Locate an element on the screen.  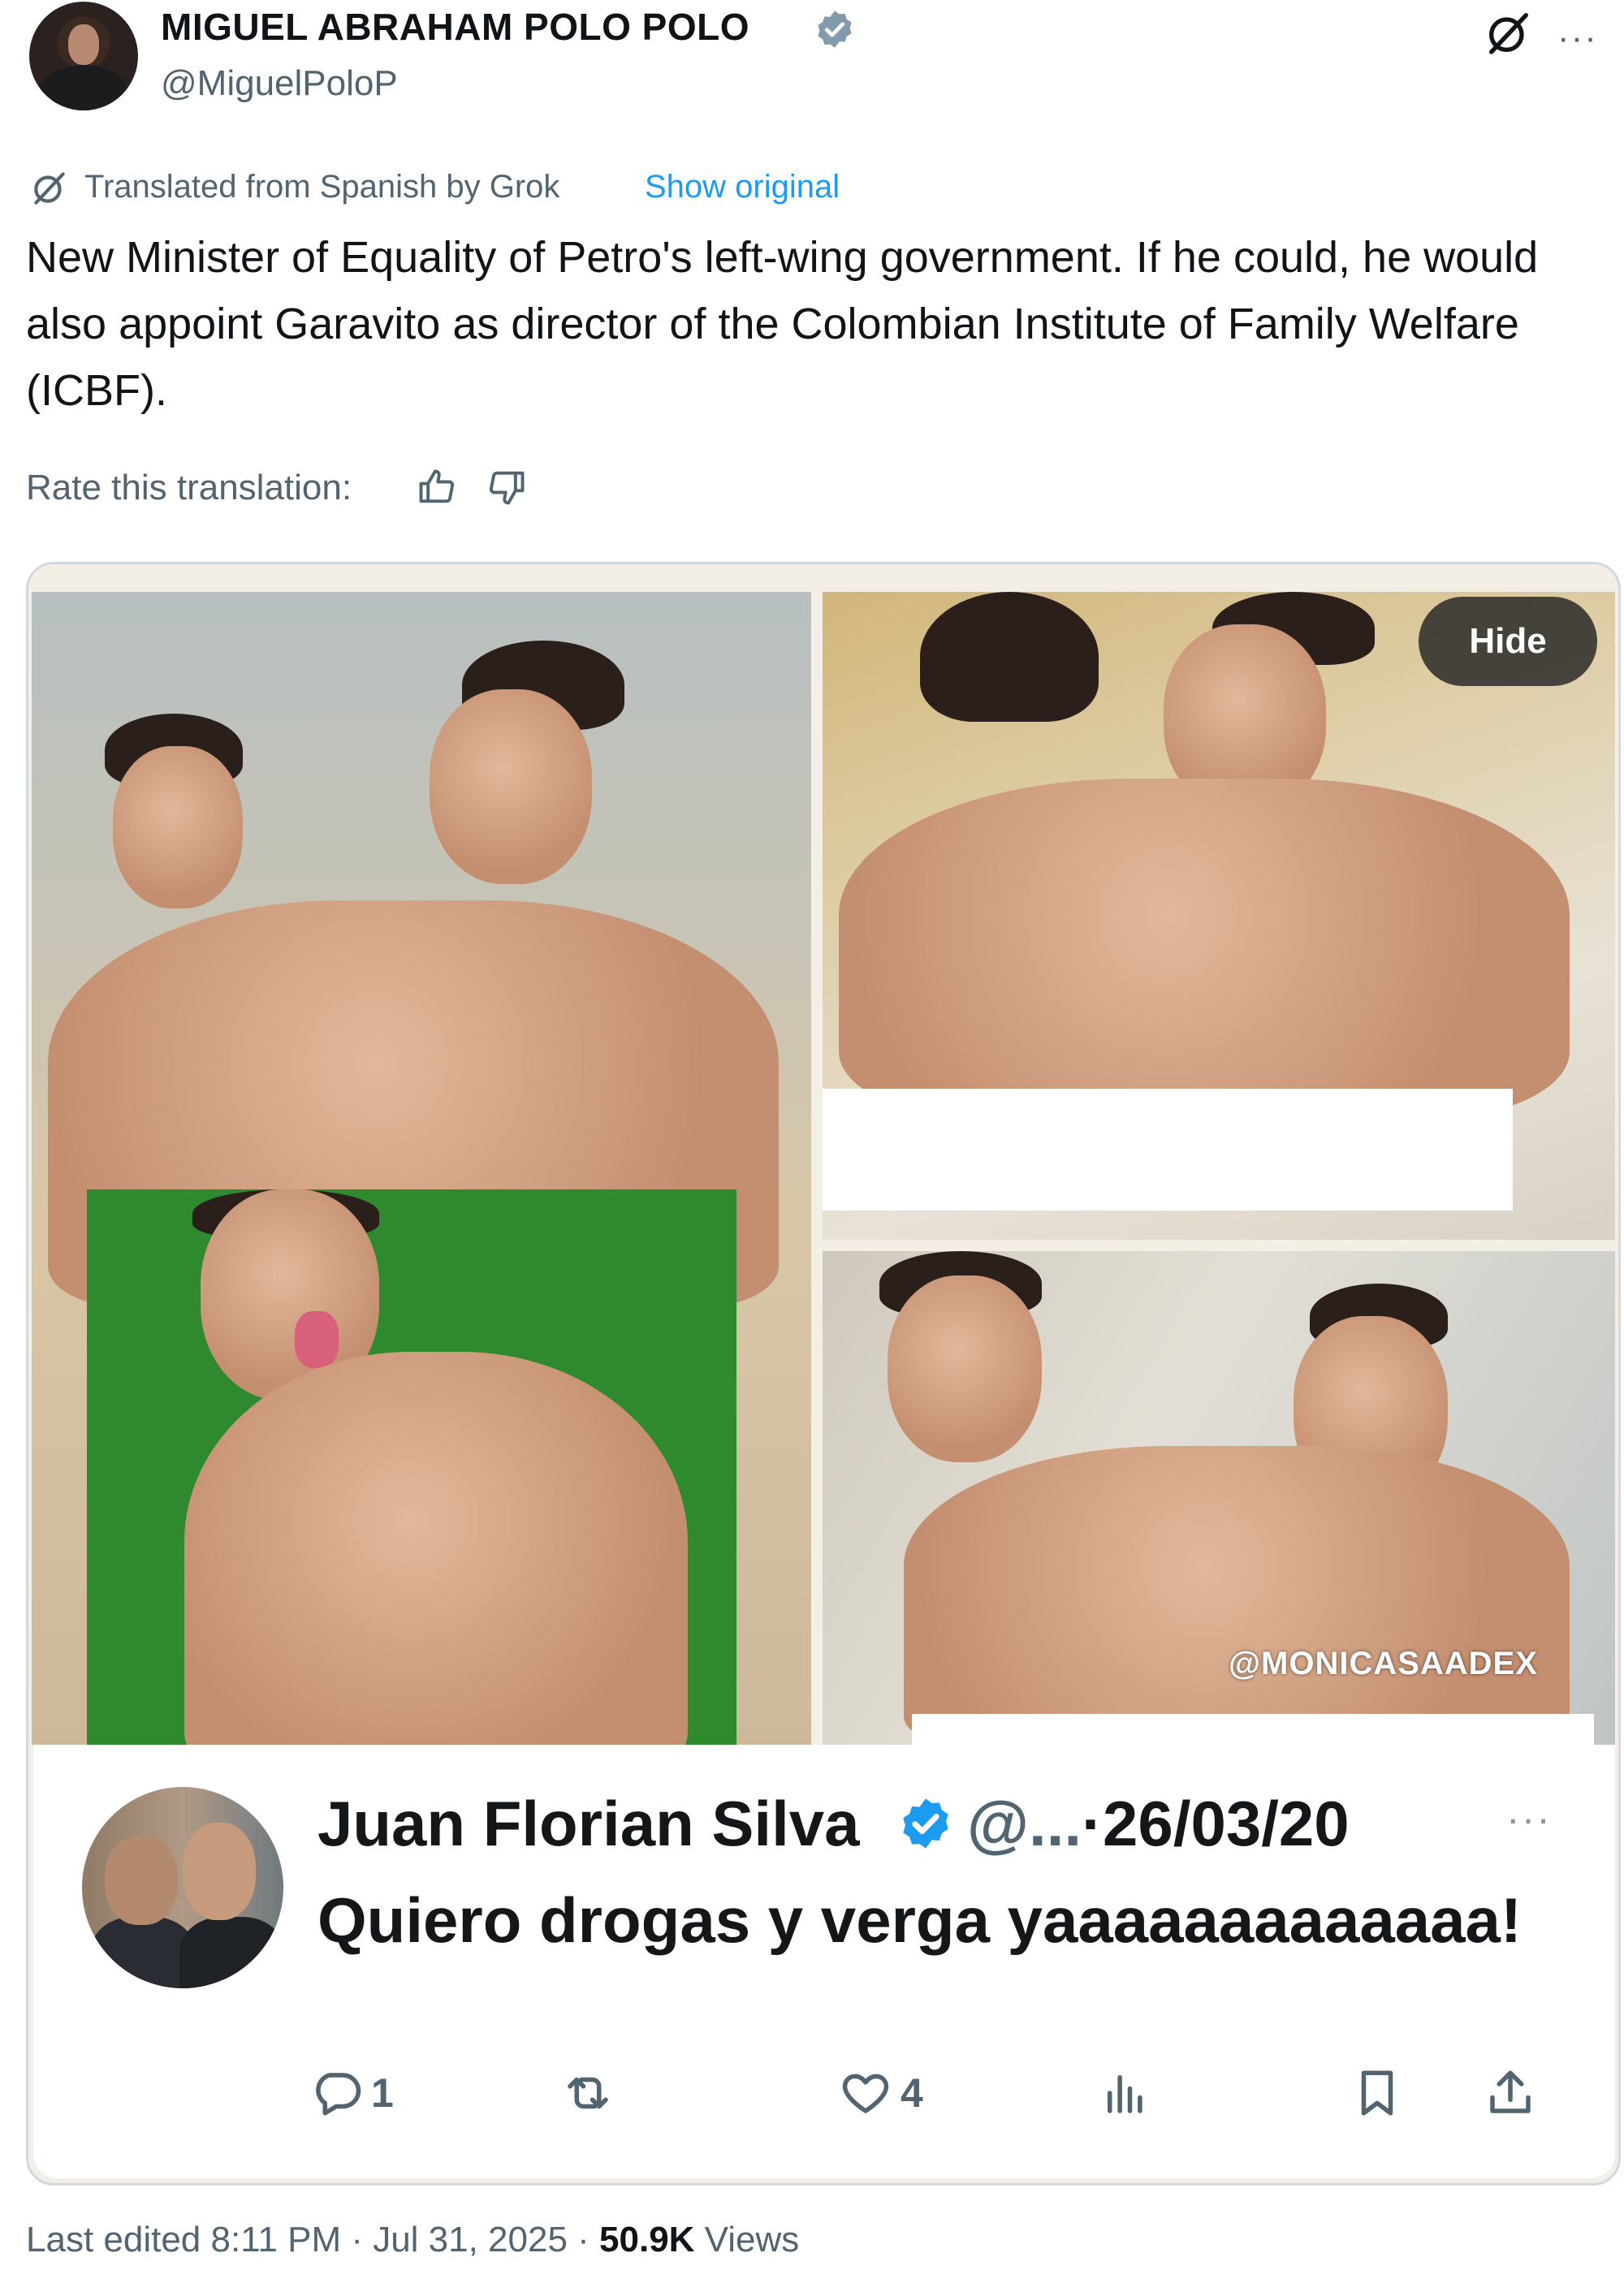
quoted-views-action is located at coordinates (1126, 2093).